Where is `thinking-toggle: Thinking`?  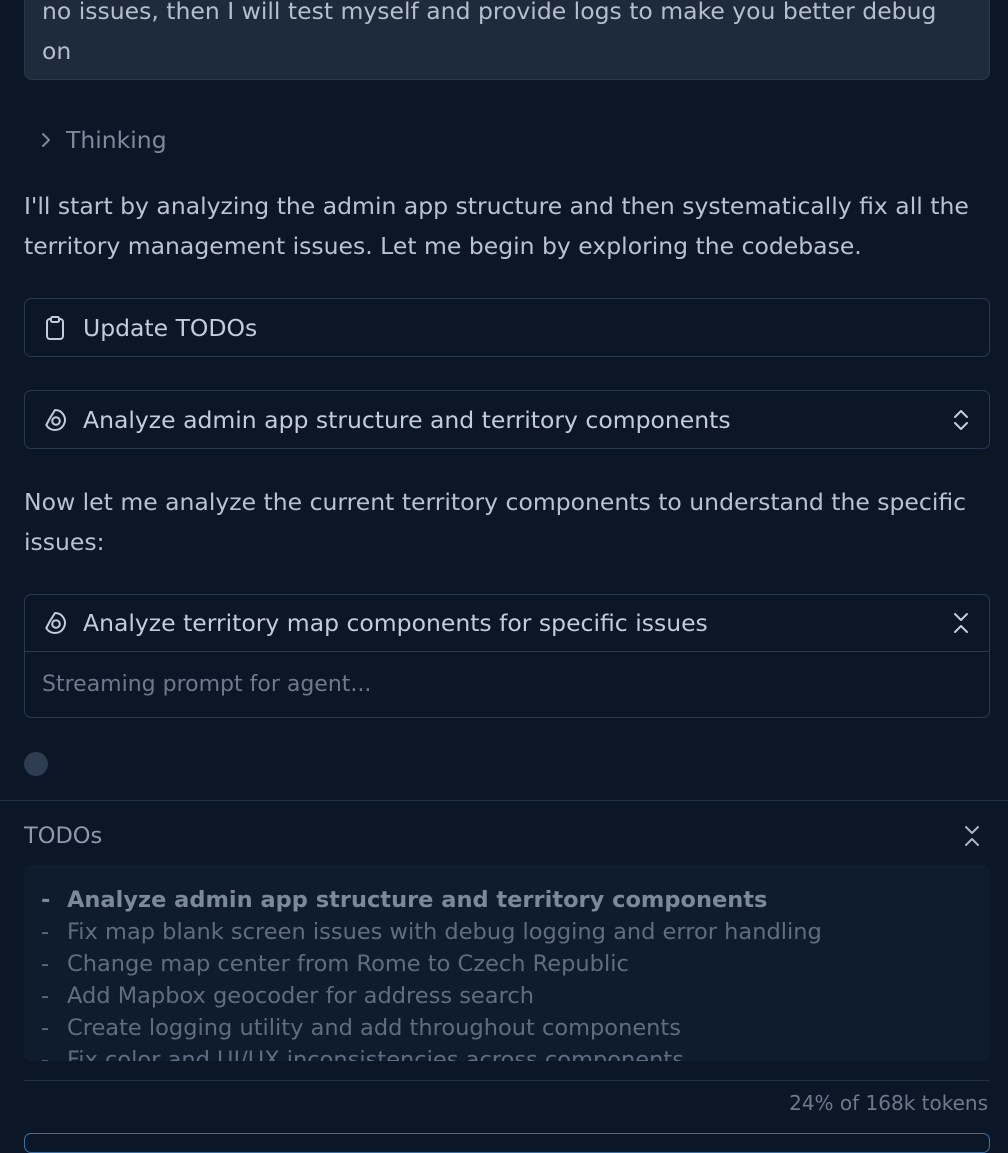 thinking-toggle: Thinking is located at coordinates (101, 140).